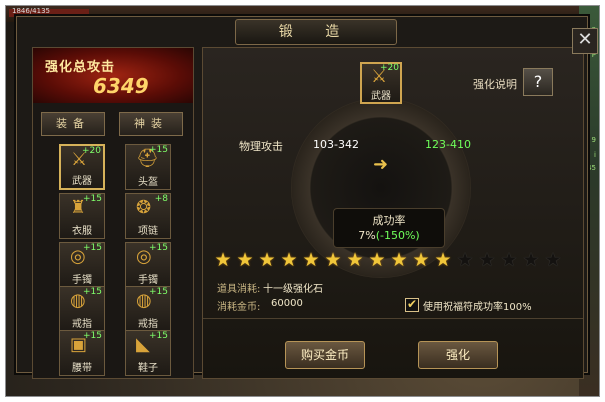  What do you see at coordinates (82, 353) in the screenshot?
I see `slot-belt: ▣ +15 腰带` at bounding box center [82, 353].